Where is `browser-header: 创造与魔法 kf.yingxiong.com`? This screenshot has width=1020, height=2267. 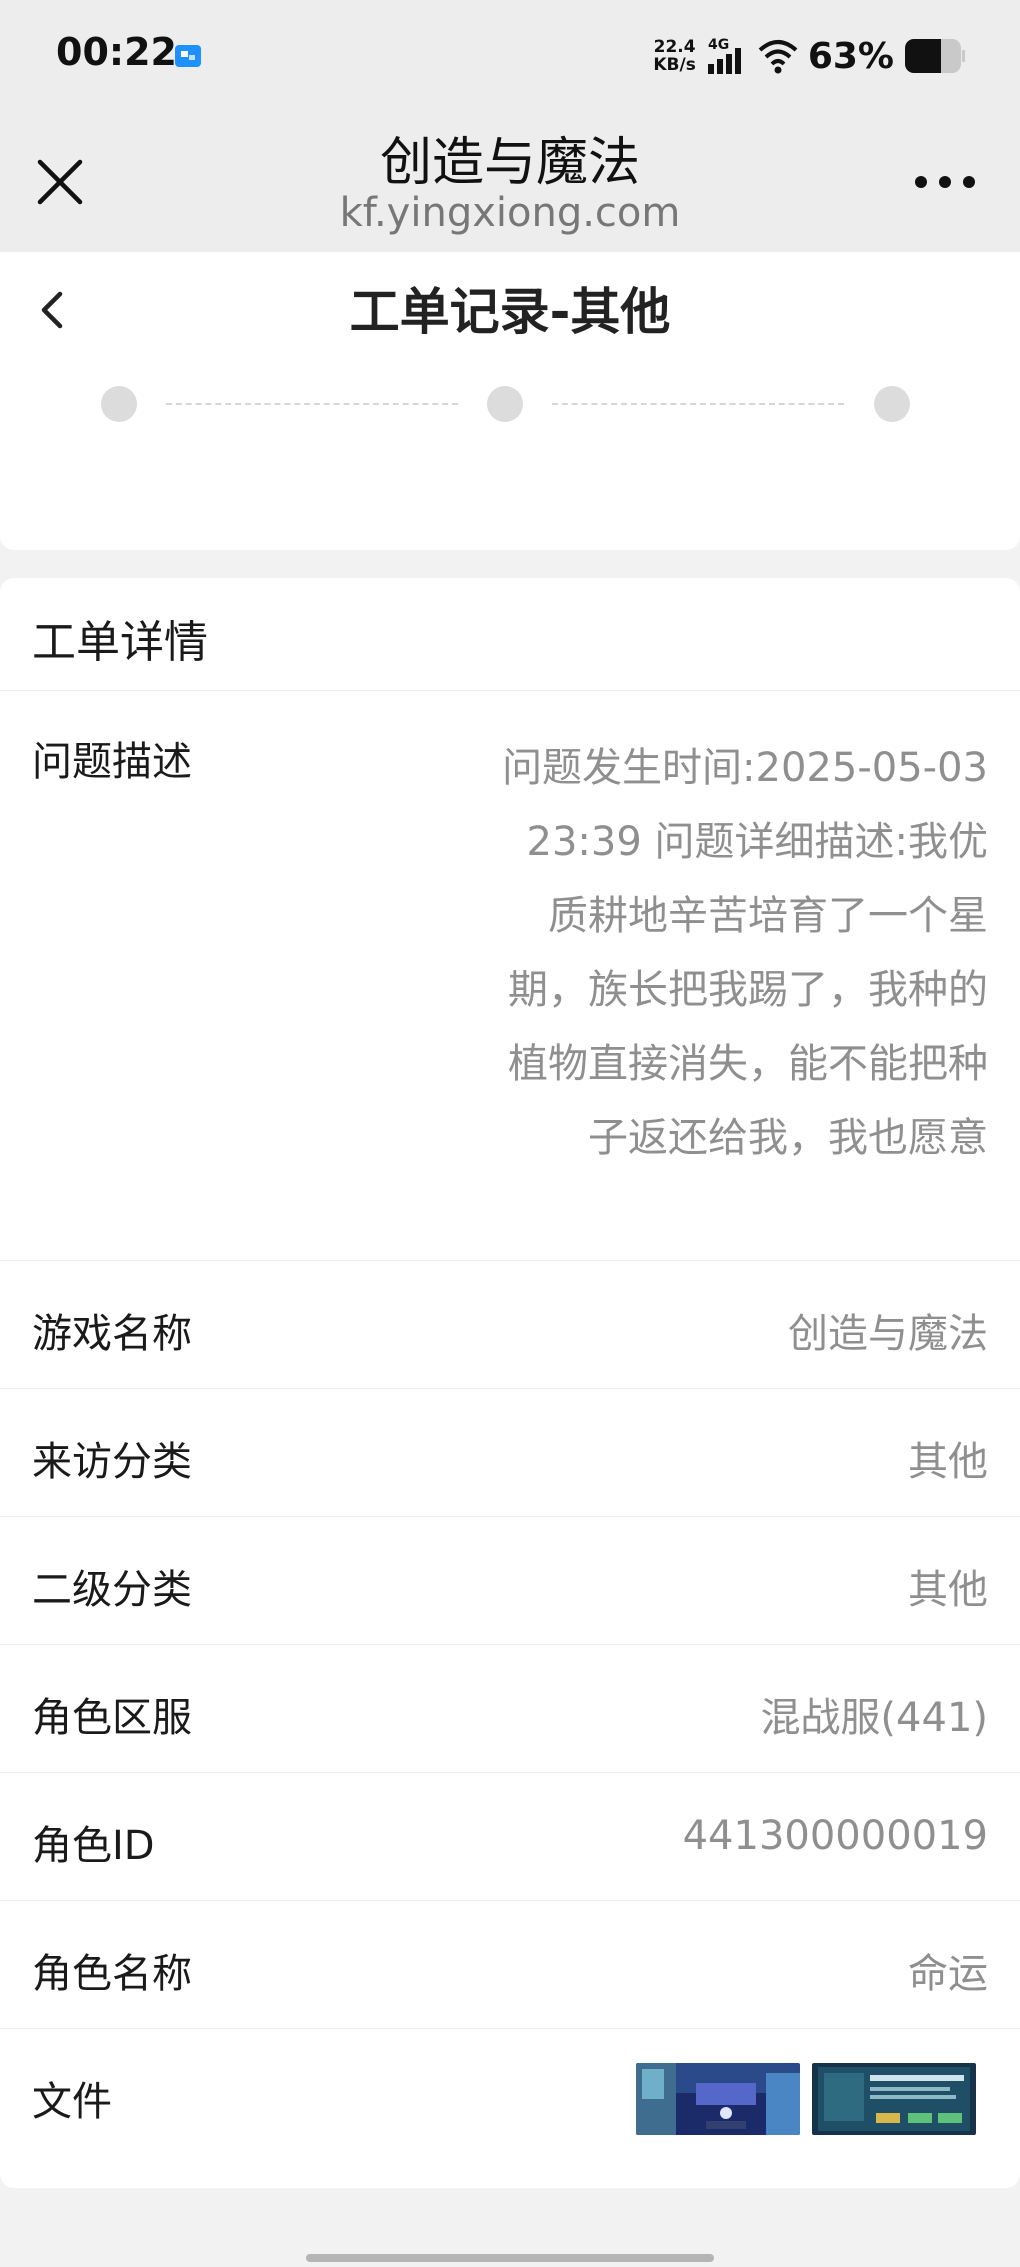
browser-header: 创造与魔法 kf.yingxiong.com is located at coordinates (510, 182).